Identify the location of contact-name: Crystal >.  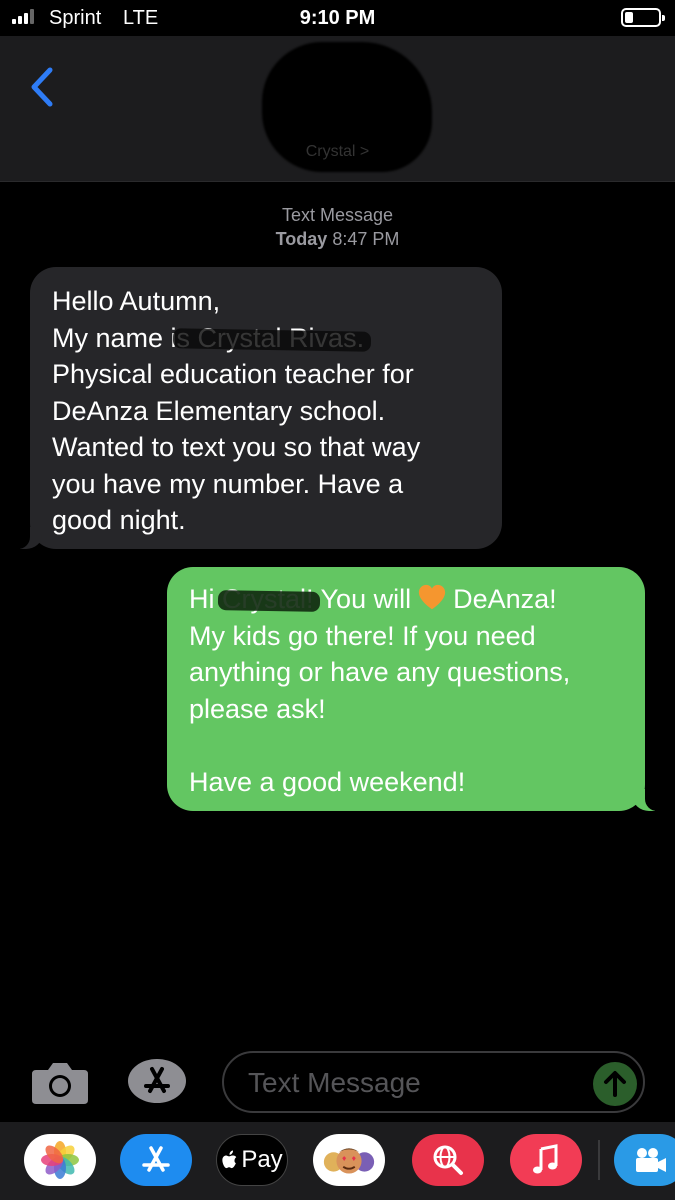
(337, 152).